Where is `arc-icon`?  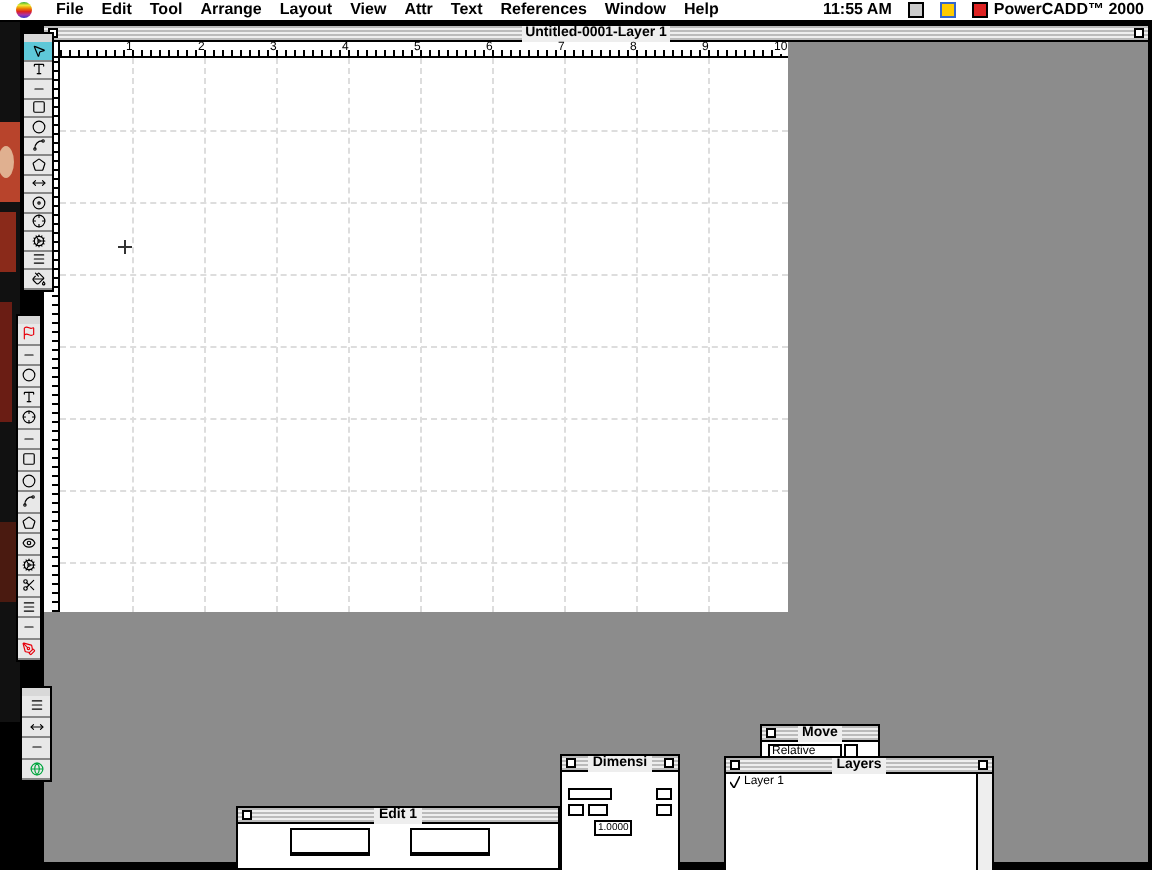
arc-icon is located at coordinates (38, 202).